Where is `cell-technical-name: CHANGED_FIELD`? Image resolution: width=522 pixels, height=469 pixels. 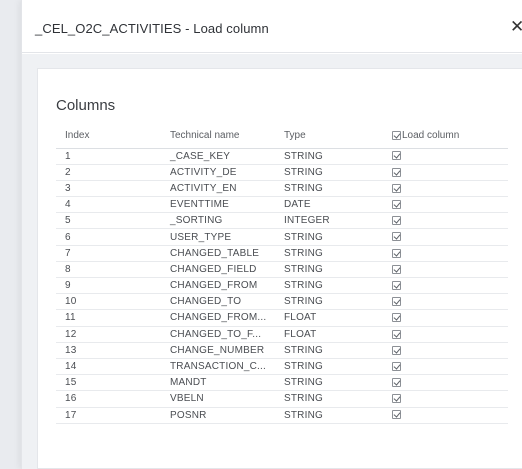 cell-technical-name: CHANGED_FIELD is located at coordinates (227, 270).